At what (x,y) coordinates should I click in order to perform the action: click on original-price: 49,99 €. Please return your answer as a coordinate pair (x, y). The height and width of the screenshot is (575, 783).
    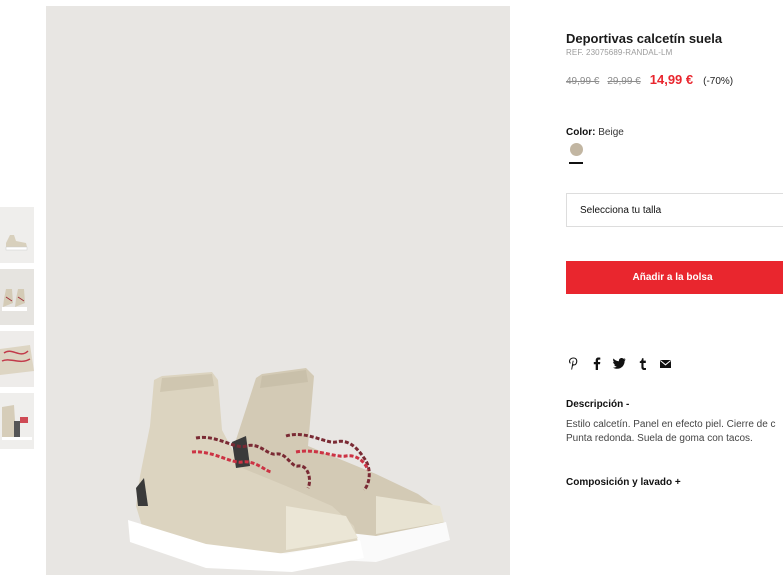
    Looking at the image, I should click on (583, 81).